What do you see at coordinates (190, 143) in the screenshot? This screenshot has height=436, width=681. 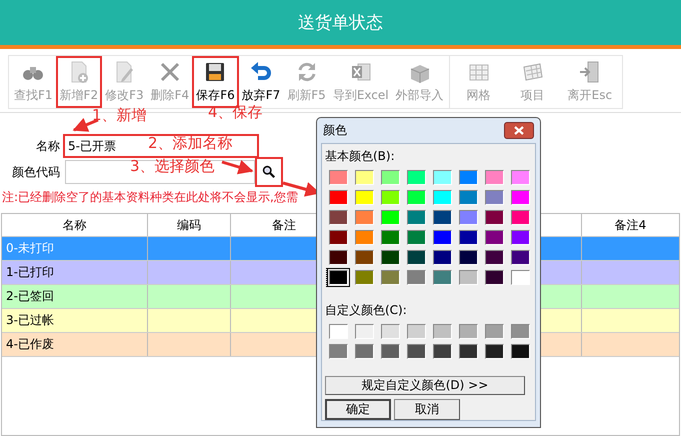 I see `annotation-label: 2、添加名称` at bounding box center [190, 143].